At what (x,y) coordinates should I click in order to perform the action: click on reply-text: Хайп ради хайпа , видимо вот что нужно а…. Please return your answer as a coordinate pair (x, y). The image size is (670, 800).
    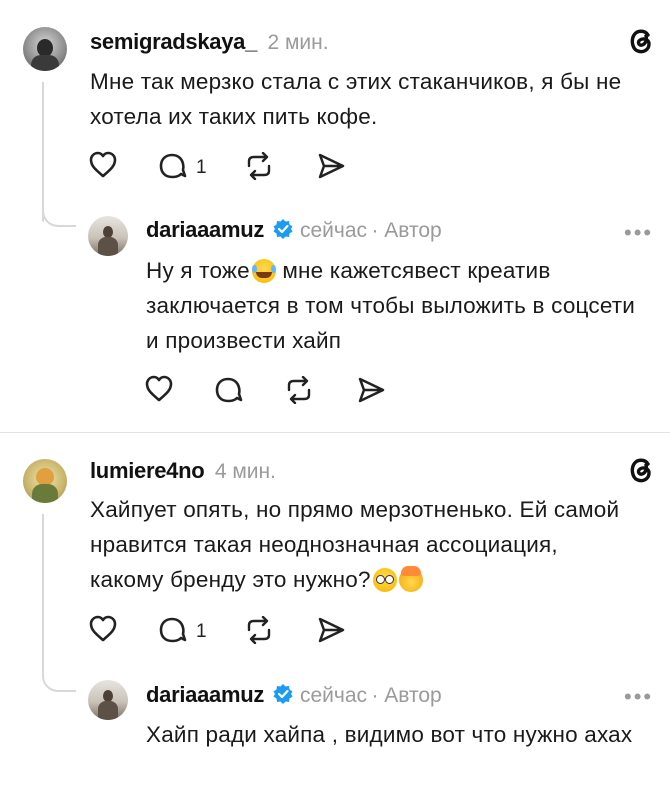
    Looking at the image, I should click on (389, 734).